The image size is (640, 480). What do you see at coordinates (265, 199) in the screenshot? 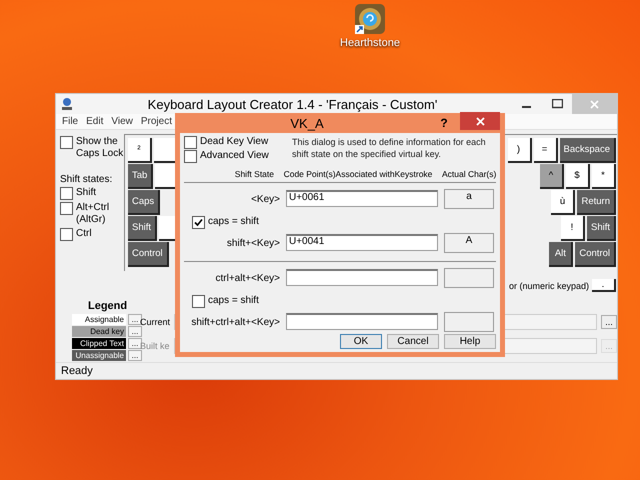
I see `shift-state-label: <Key>` at bounding box center [265, 199].